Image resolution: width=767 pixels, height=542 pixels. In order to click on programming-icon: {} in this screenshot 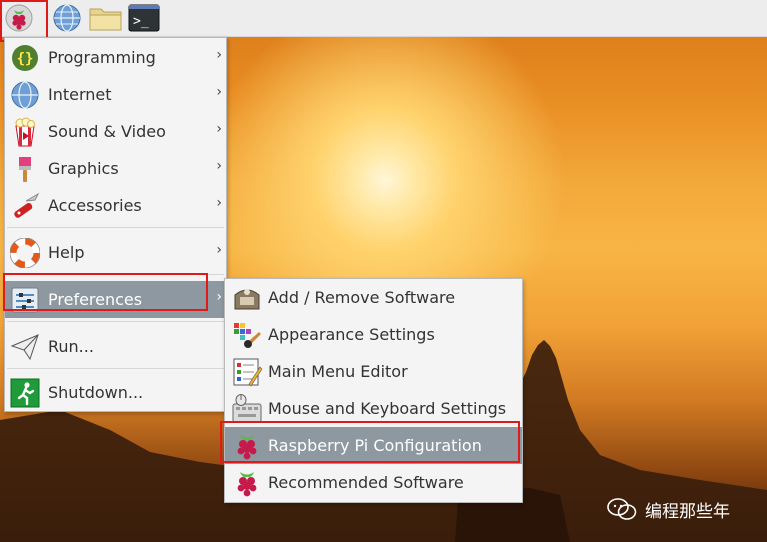, I will do `click(25, 58)`.